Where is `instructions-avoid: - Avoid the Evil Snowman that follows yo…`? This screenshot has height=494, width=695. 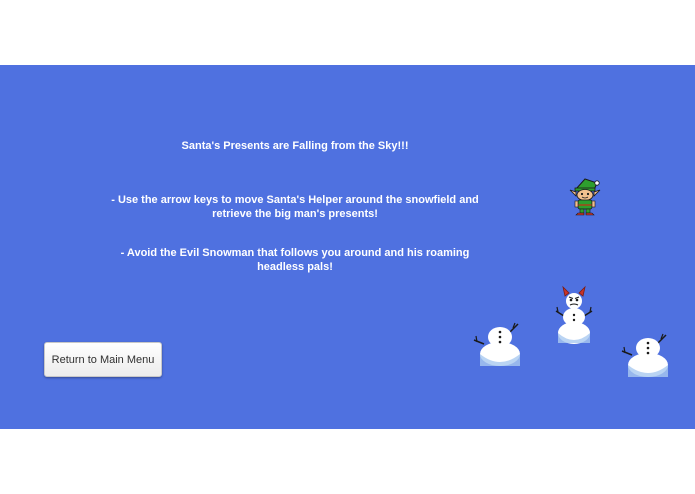 instructions-avoid: - Avoid the Evil Snowman that follows yo… is located at coordinates (295, 260).